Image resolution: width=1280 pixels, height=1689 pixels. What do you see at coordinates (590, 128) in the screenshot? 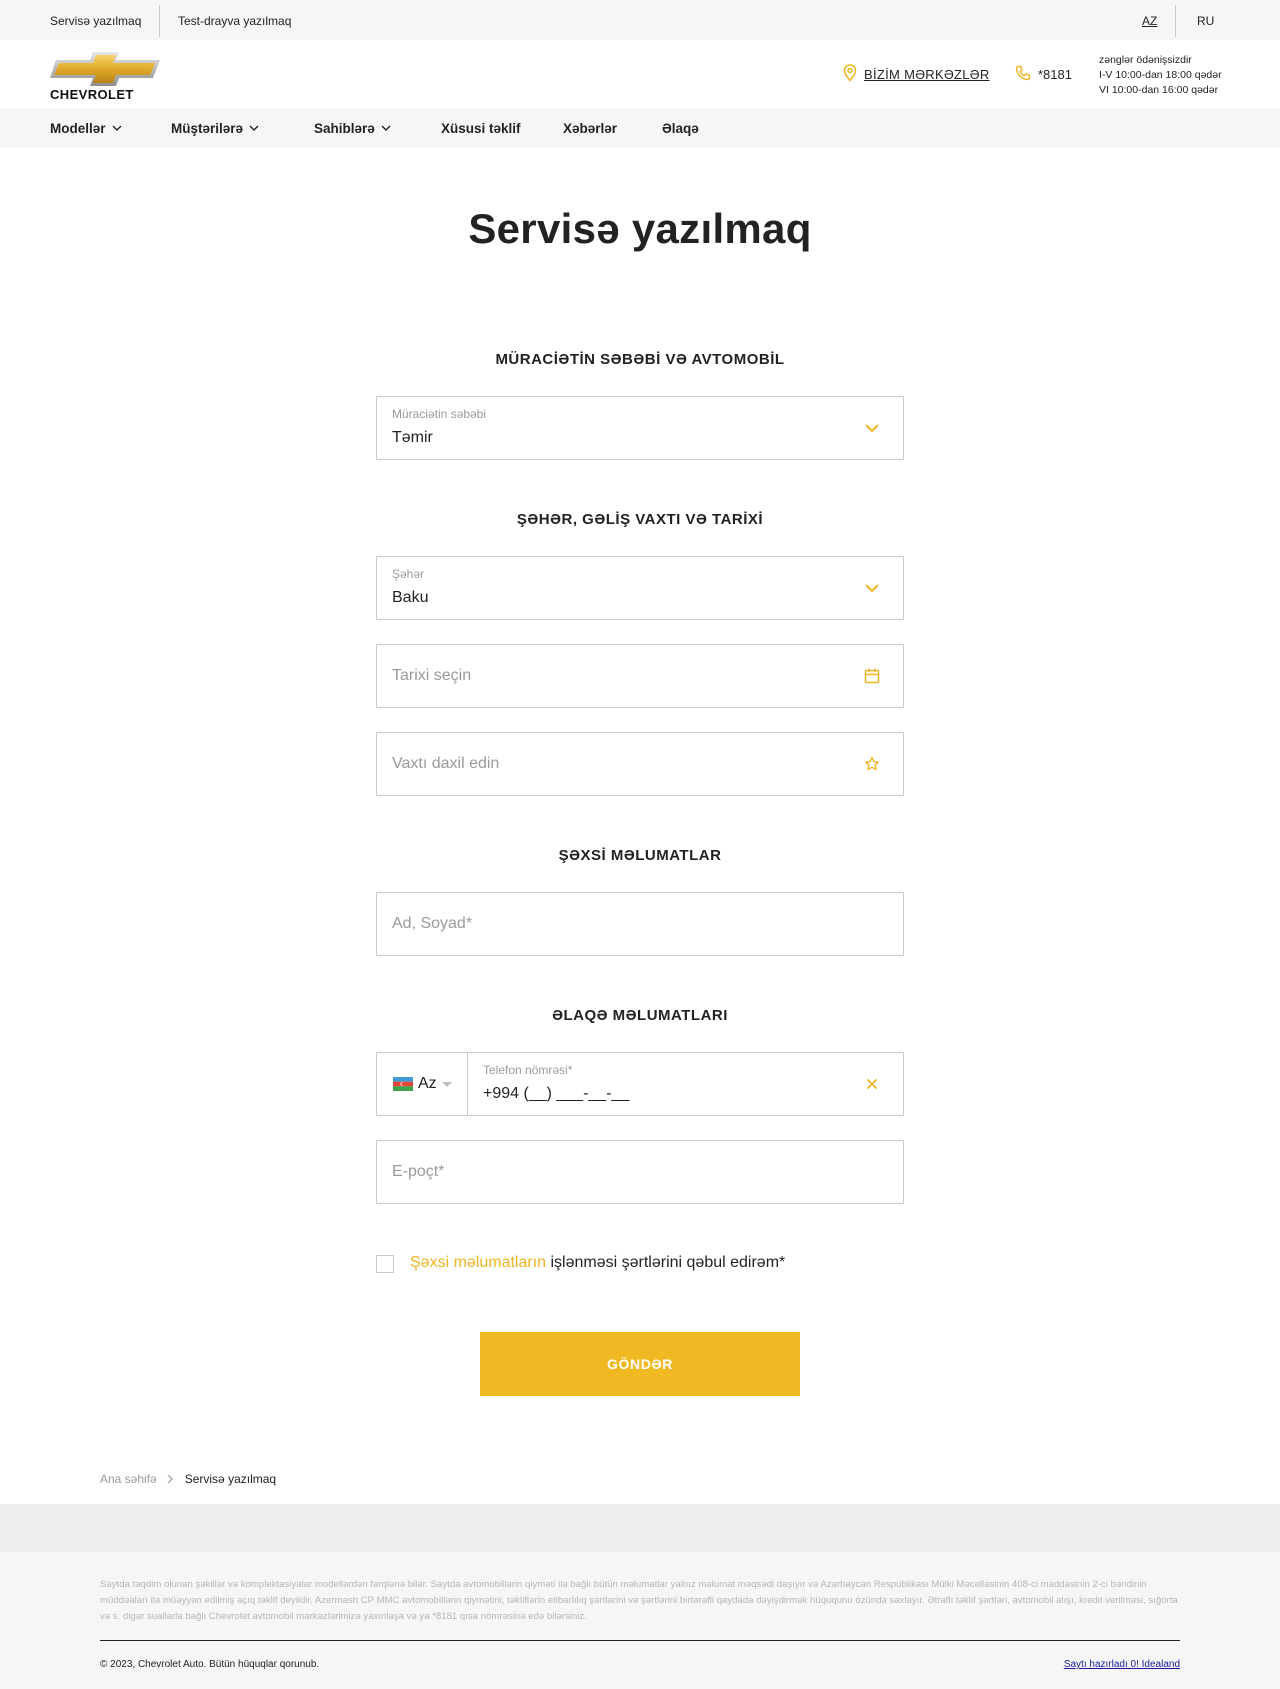
I see `nav-item-news: Xəbərlər` at bounding box center [590, 128].